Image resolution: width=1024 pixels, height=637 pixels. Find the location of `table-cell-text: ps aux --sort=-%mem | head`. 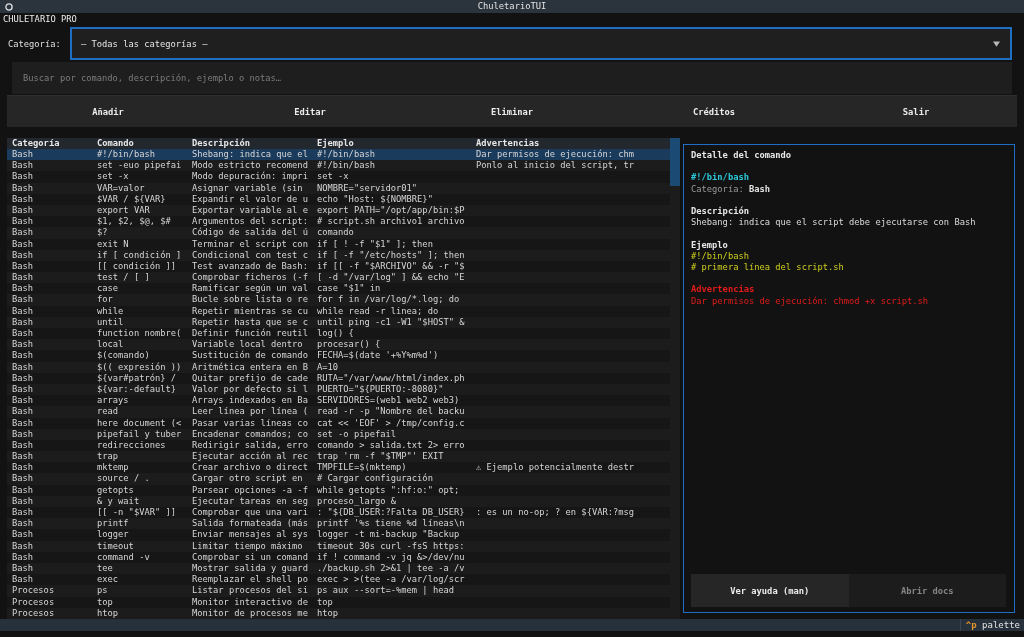

table-cell-text: ps aux --sort=-%mem | head is located at coordinates (386, 591).